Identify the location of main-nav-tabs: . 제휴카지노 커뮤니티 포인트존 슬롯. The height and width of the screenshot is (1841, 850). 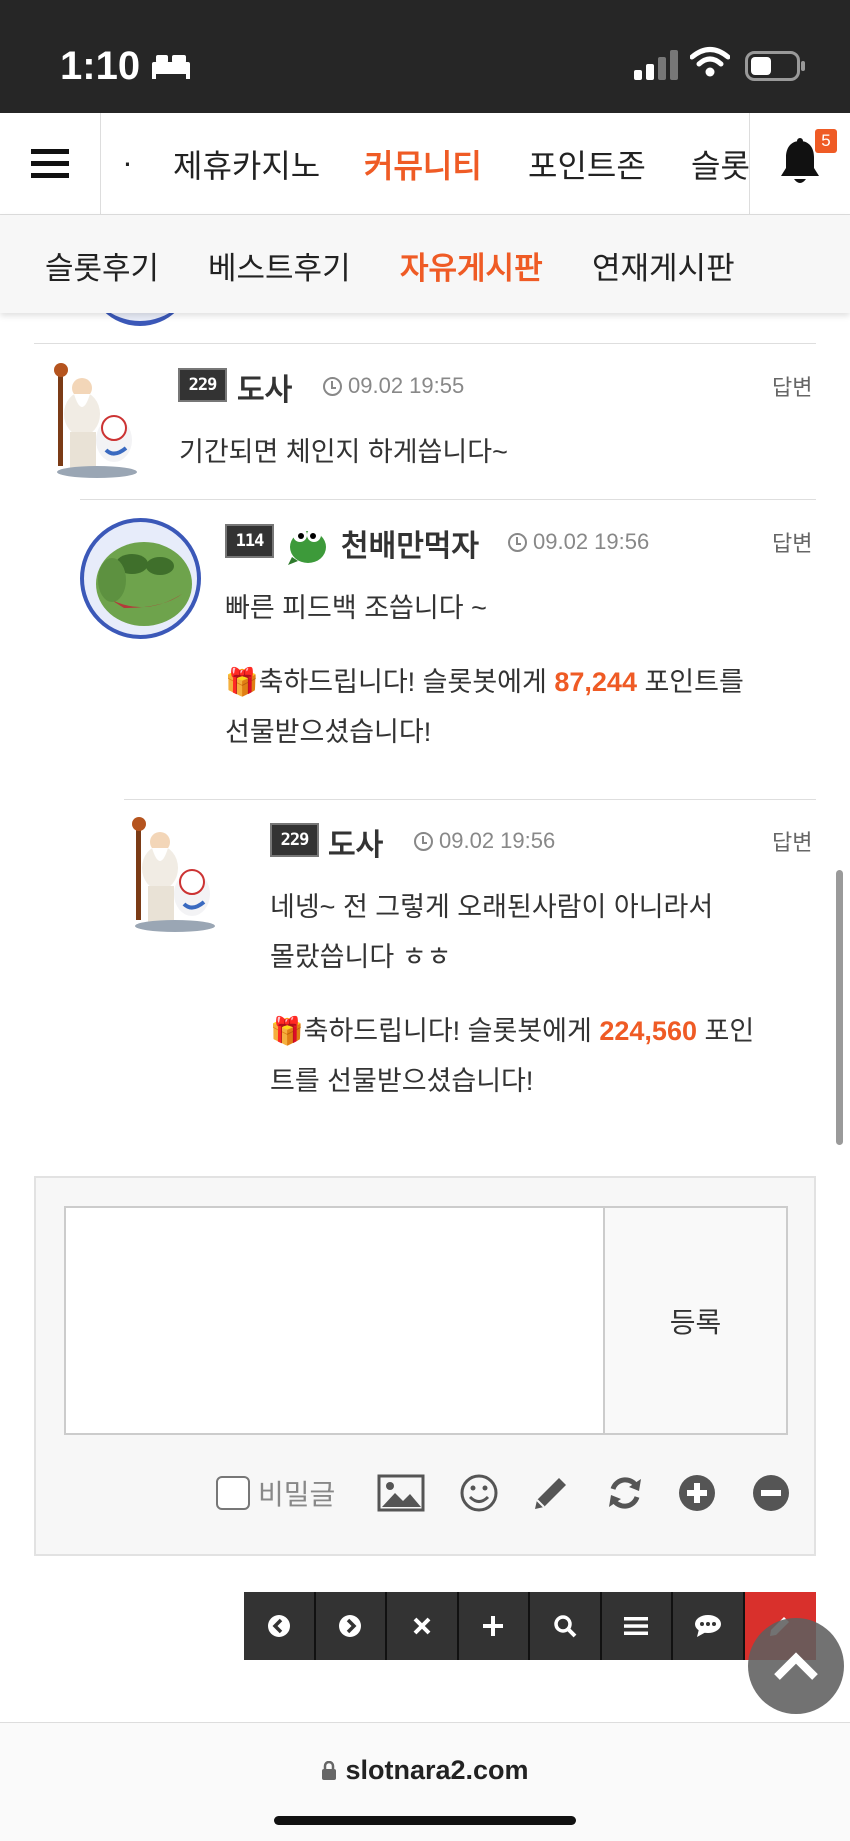
(425, 164).